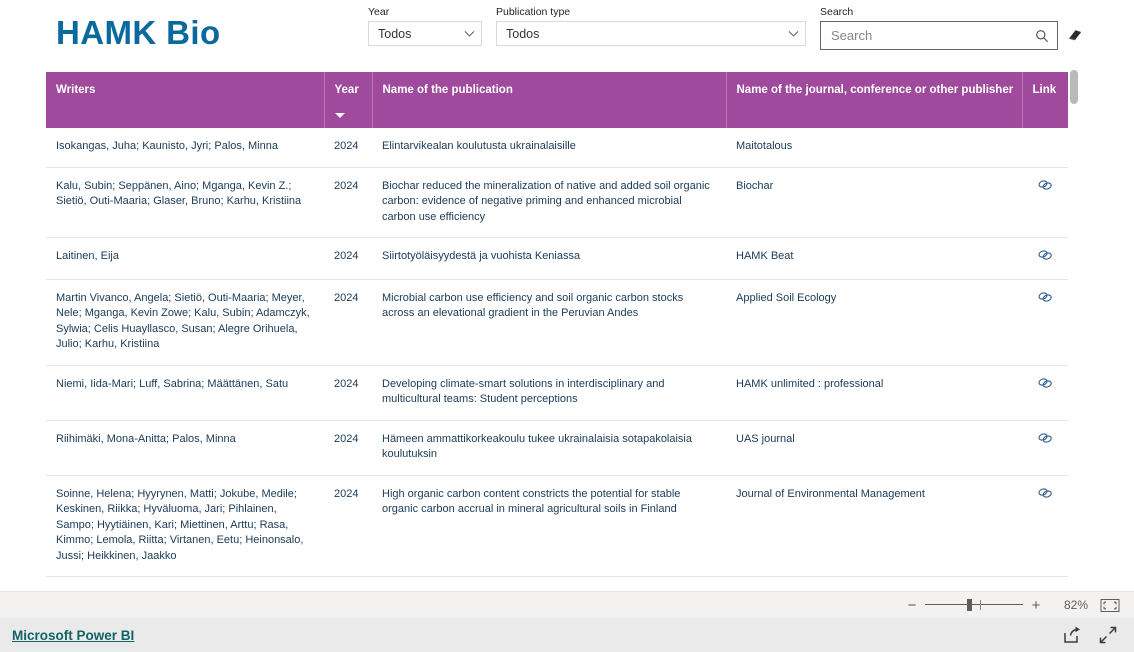 The height and width of the screenshot is (652, 1134). I want to click on zoom-level-label: 82%, so click(1075, 605).